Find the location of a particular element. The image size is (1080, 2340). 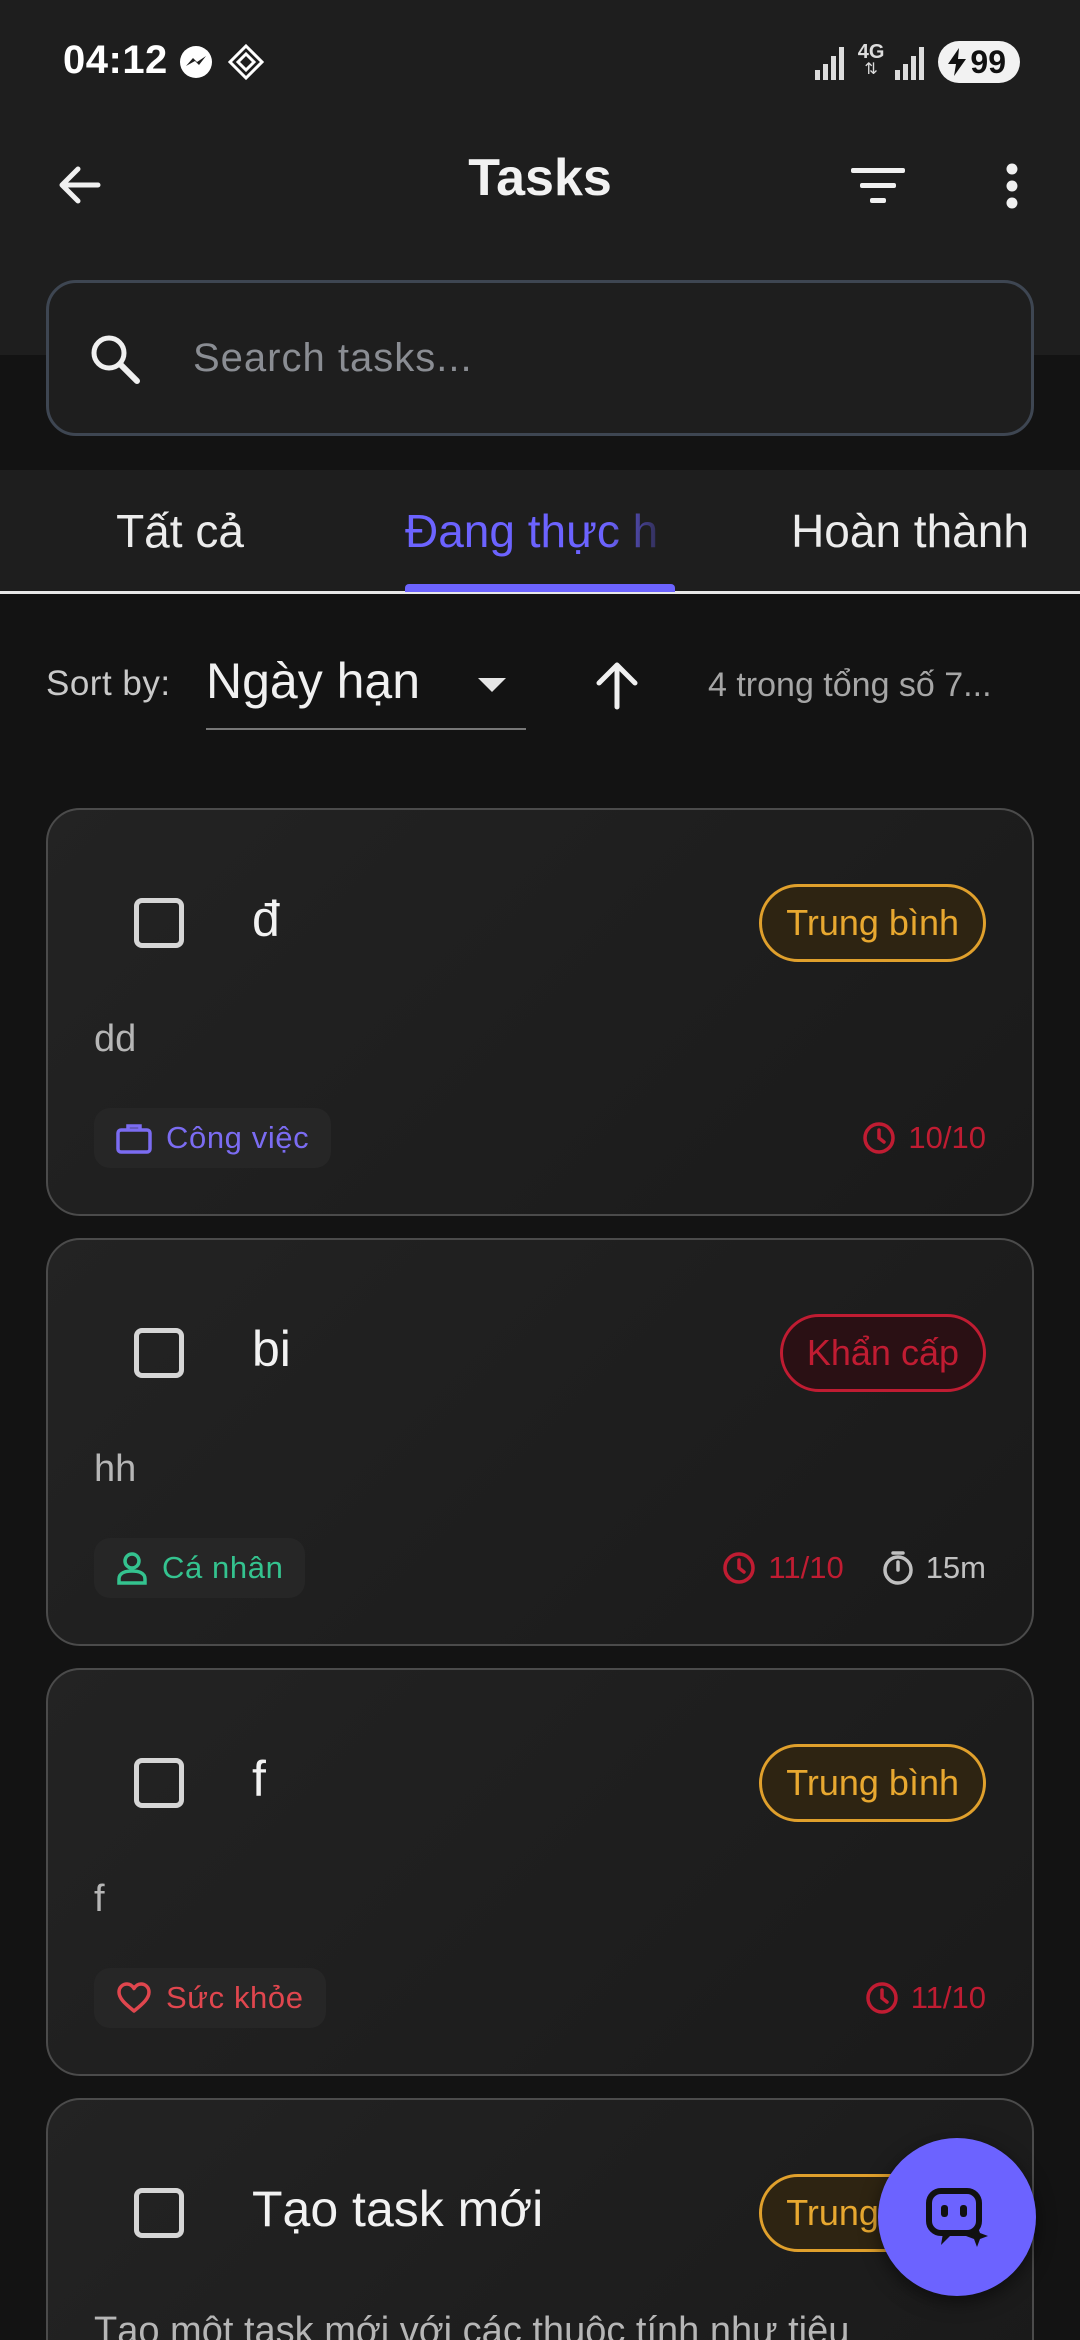

category-chip: Sức khỏe is located at coordinates (210, 1998).